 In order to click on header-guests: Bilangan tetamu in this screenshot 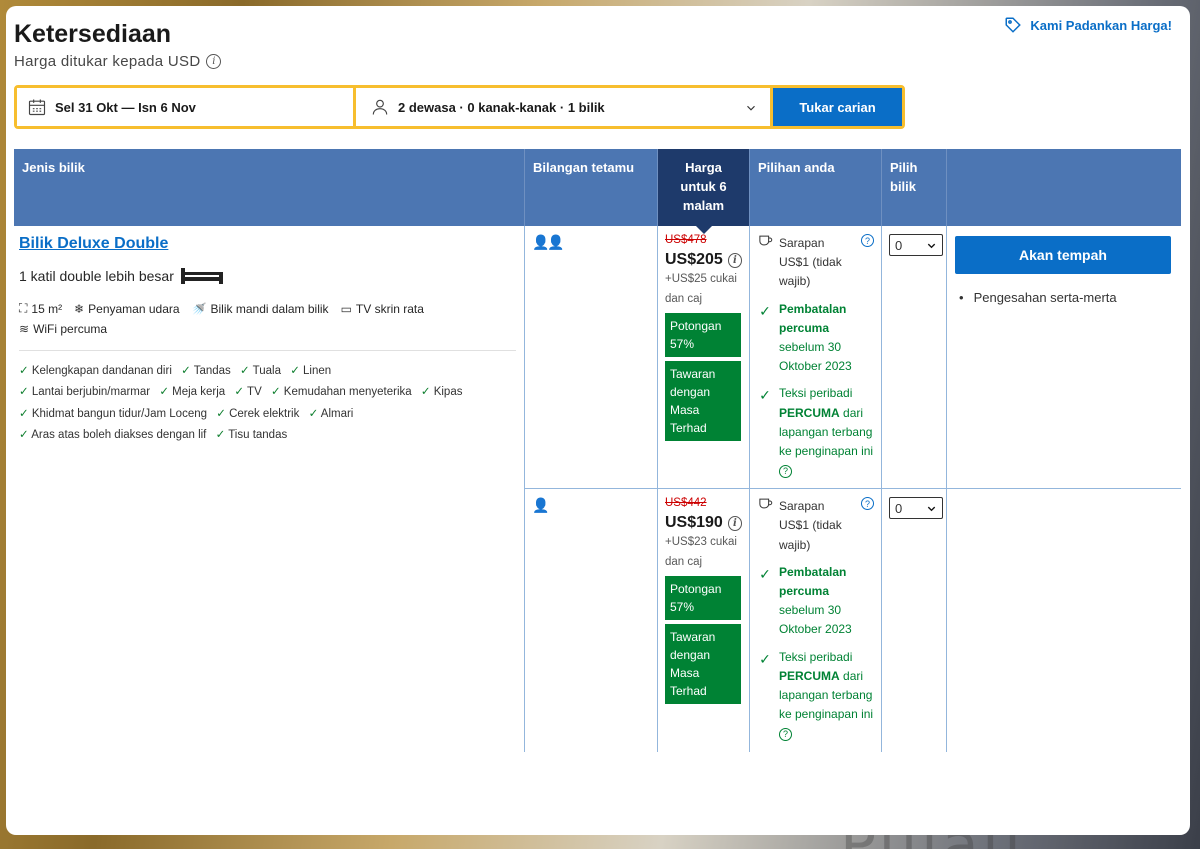, I will do `click(591, 187)`.